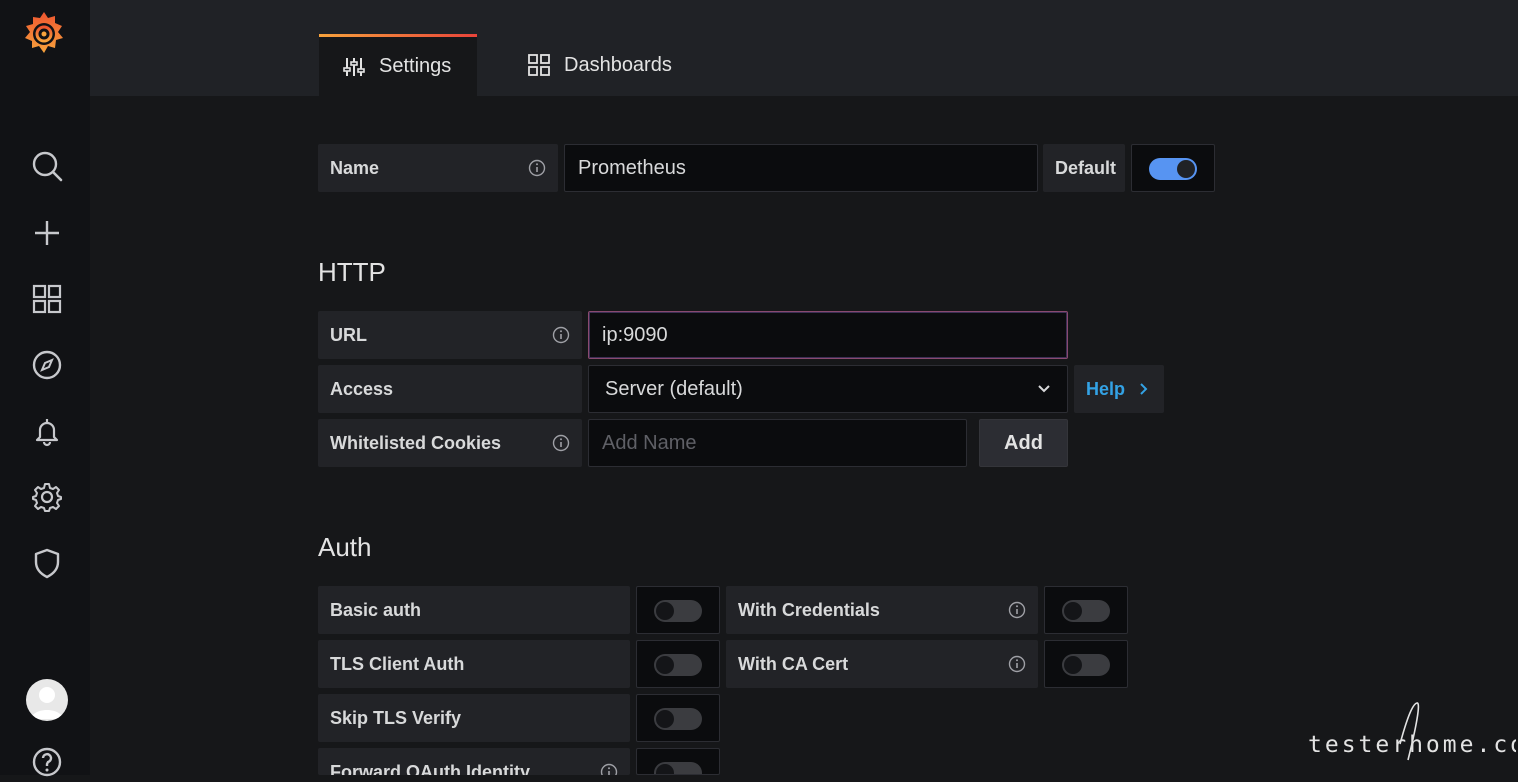 The width and height of the screenshot is (1518, 782). Describe the element at coordinates (44, 34) in the screenshot. I see `grafana-logo-icon` at that location.